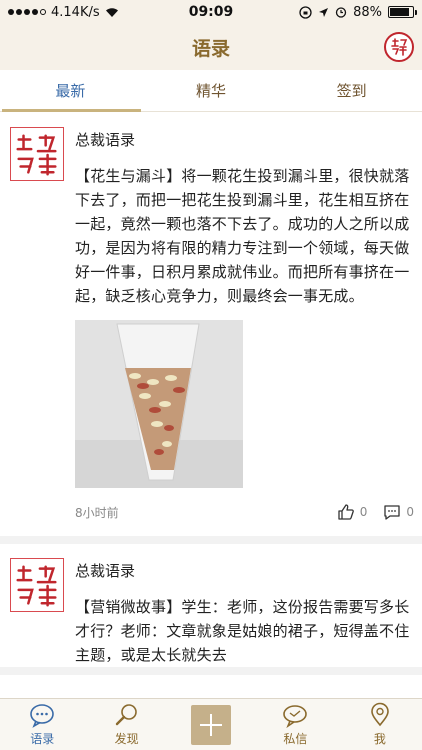  Describe the element at coordinates (379, 739) in the screenshot. I see `bottom-tab-label: 我` at that location.